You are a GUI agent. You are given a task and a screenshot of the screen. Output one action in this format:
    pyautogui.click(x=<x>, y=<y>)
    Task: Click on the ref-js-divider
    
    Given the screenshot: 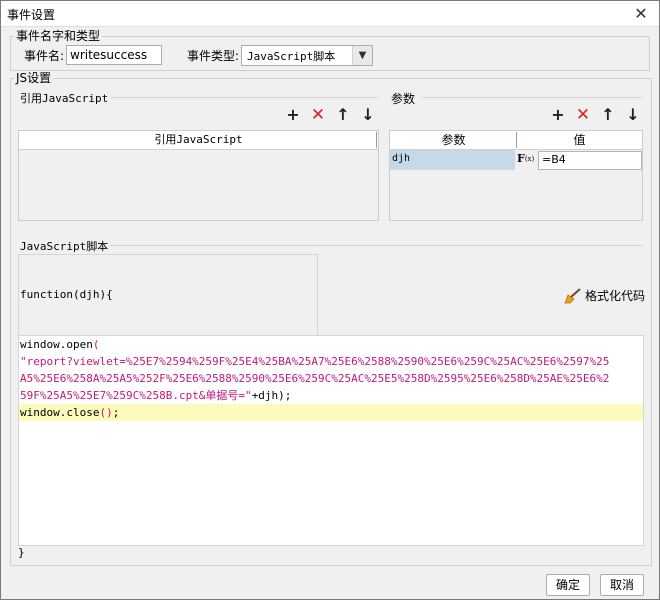 What is the action you would take?
    pyautogui.click(x=245, y=97)
    